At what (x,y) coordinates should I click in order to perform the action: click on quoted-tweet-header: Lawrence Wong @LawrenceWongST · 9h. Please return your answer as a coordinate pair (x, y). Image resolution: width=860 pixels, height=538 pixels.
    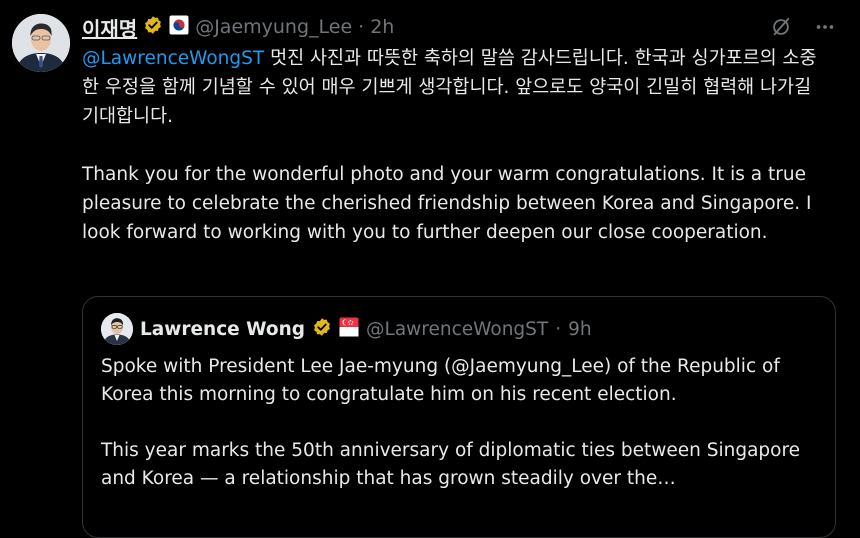
    Looking at the image, I should click on (346, 329).